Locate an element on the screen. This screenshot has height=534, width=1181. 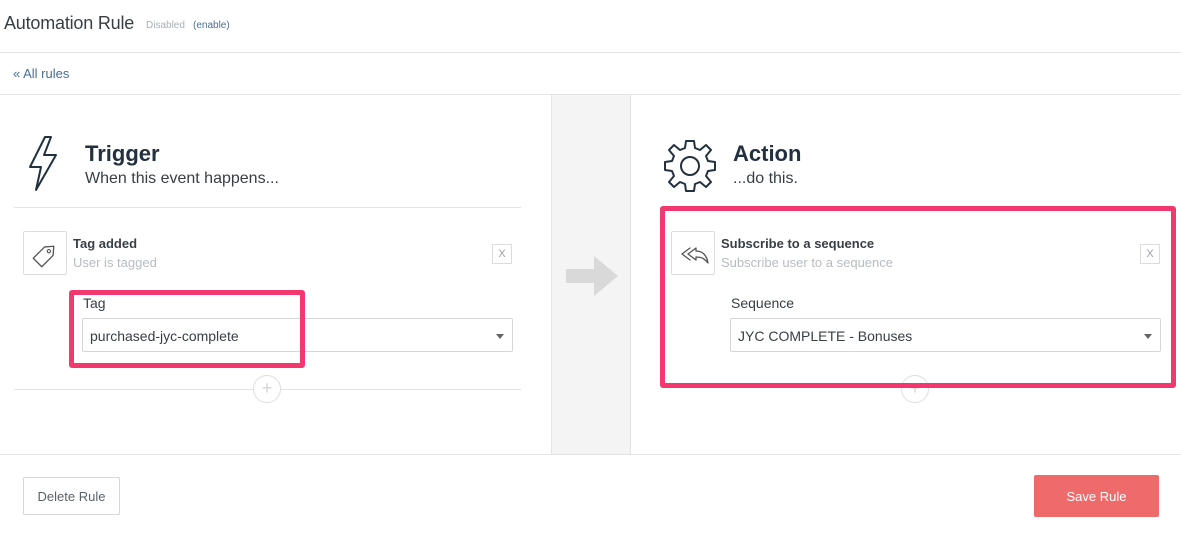
trigger-card-description: User is tagged is located at coordinates (115, 262).